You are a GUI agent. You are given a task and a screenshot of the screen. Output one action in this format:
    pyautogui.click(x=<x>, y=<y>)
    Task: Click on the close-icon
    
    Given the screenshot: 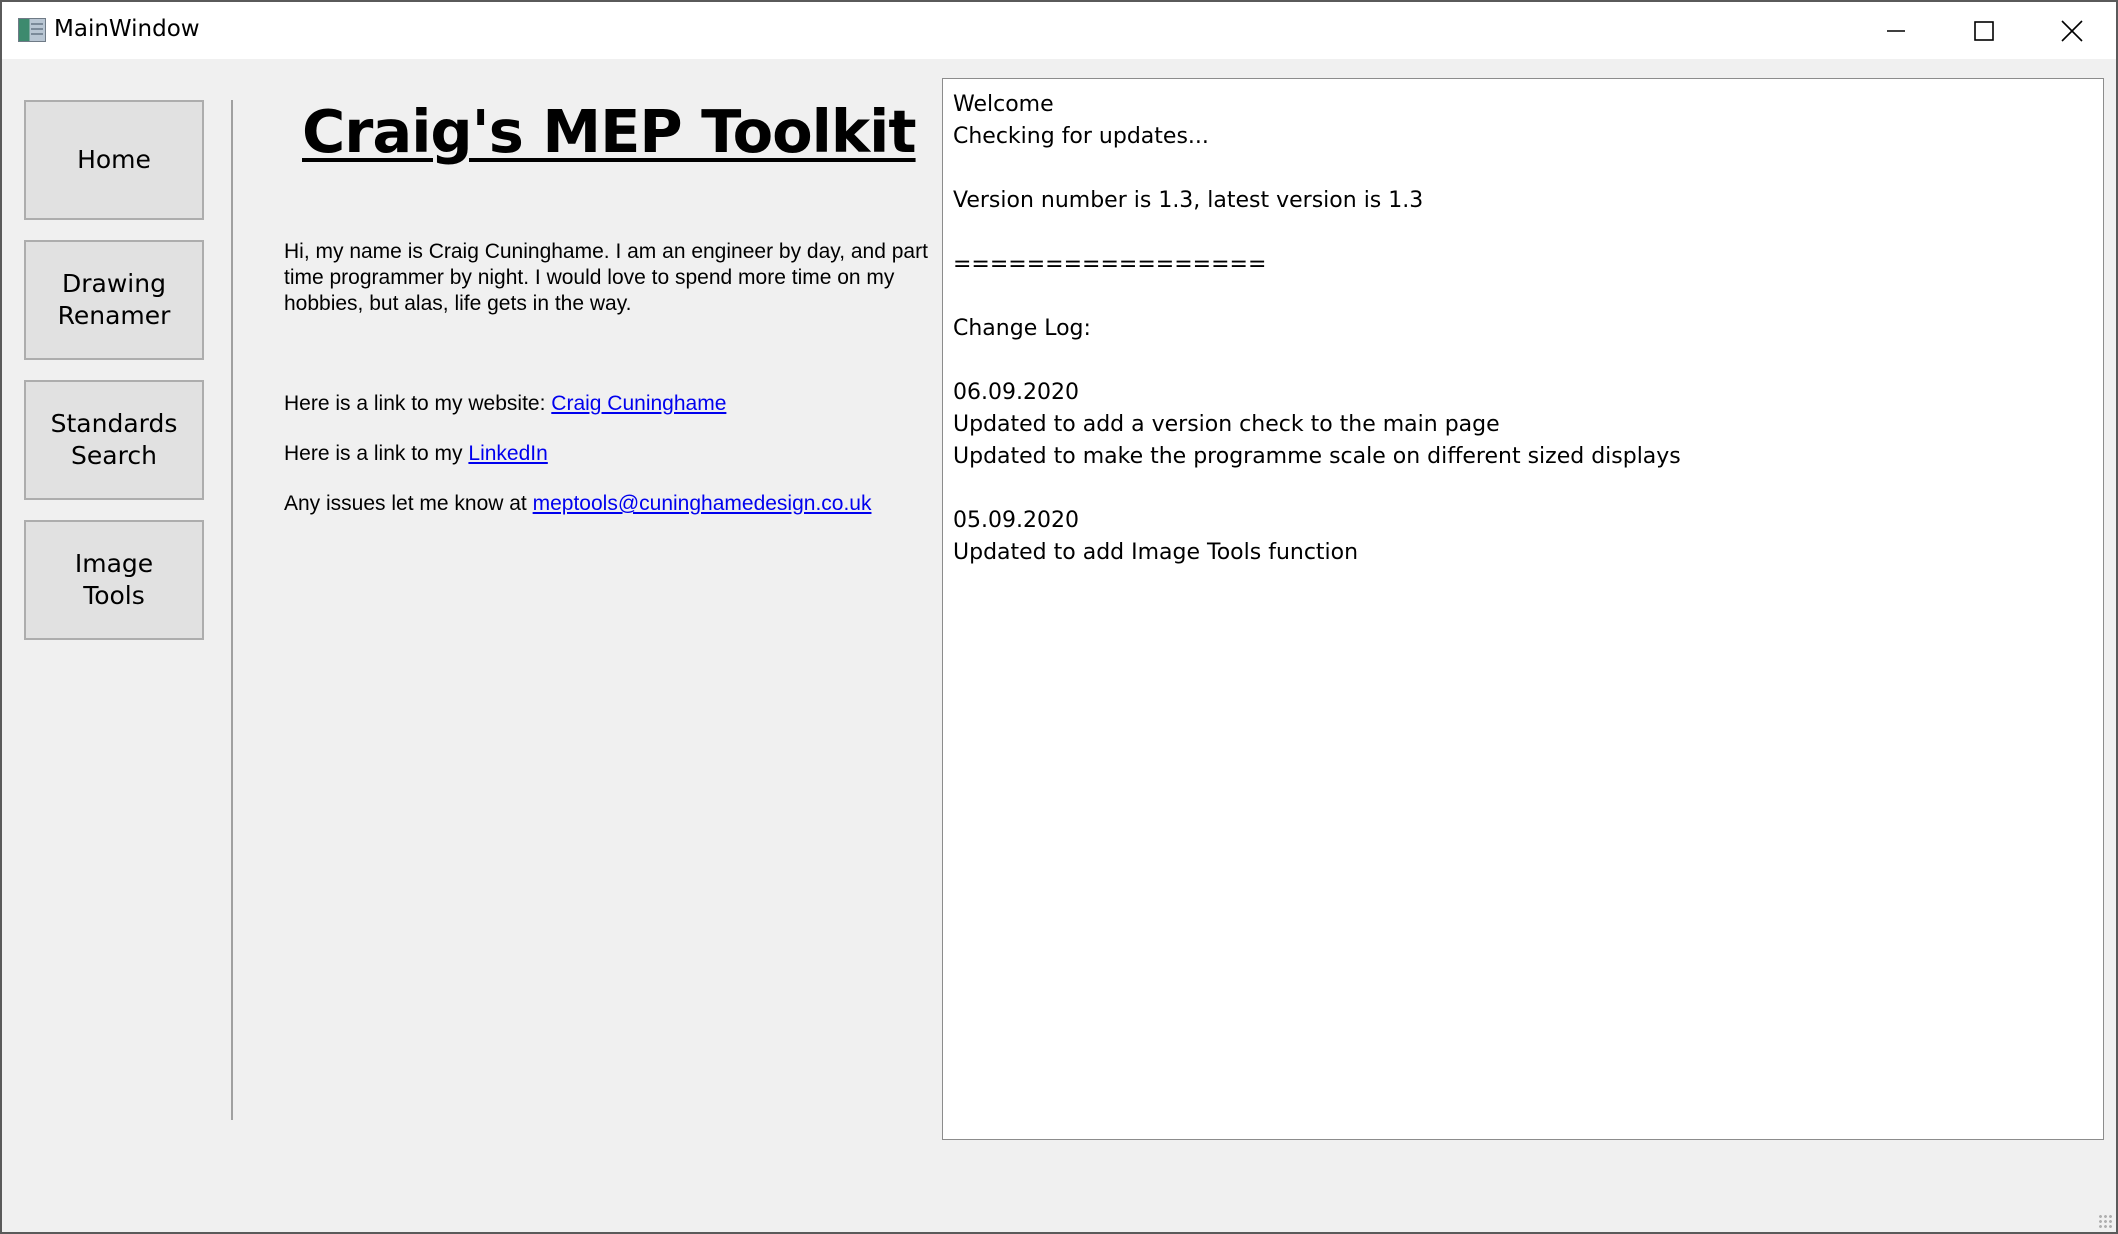 What is the action you would take?
    pyautogui.click(x=2072, y=30)
    